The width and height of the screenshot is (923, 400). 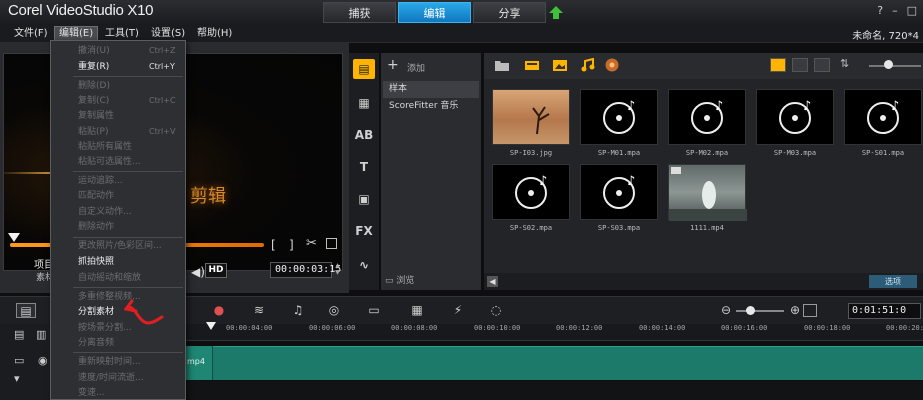 What do you see at coordinates (800, 65) in the screenshot?
I see `list-view-button` at bounding box center [800, 65].